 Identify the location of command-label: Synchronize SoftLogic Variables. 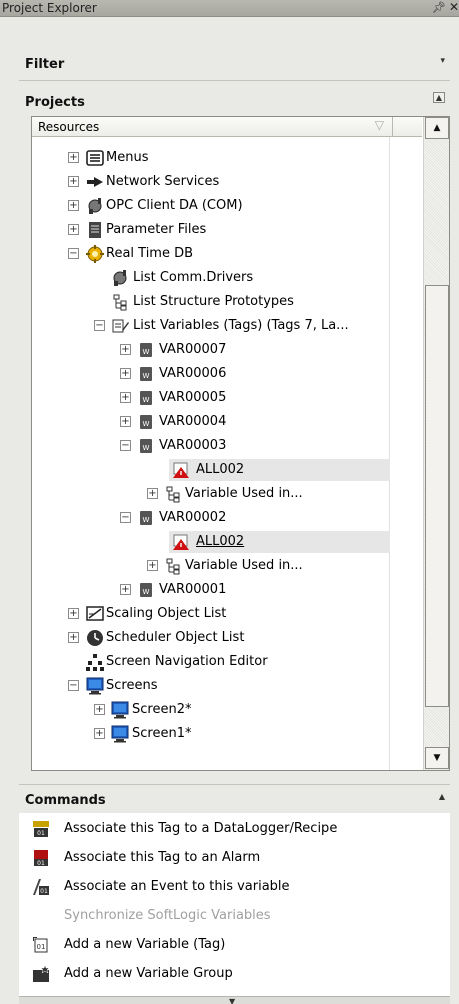
(167, 915).